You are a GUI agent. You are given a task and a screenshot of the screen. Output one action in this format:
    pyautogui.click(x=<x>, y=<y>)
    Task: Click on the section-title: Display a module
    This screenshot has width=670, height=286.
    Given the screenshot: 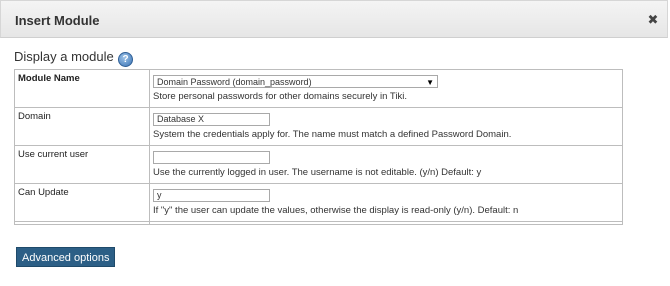 What is the action you would take?
    pyautogui.click(x=64, y=56)
    